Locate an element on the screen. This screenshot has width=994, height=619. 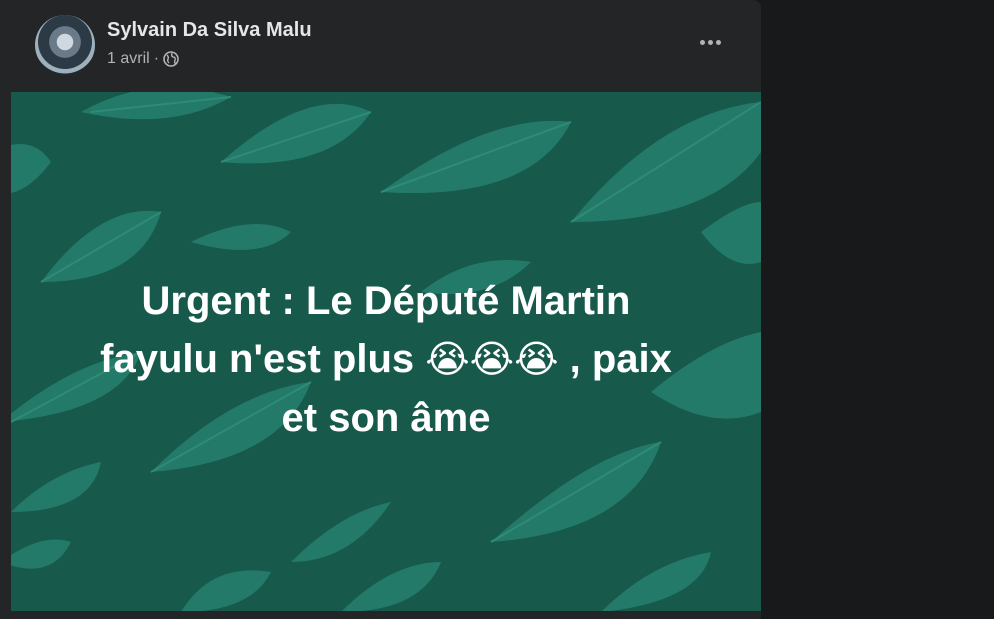
message-line-3: et son âme is located at coordinates (386, 418).